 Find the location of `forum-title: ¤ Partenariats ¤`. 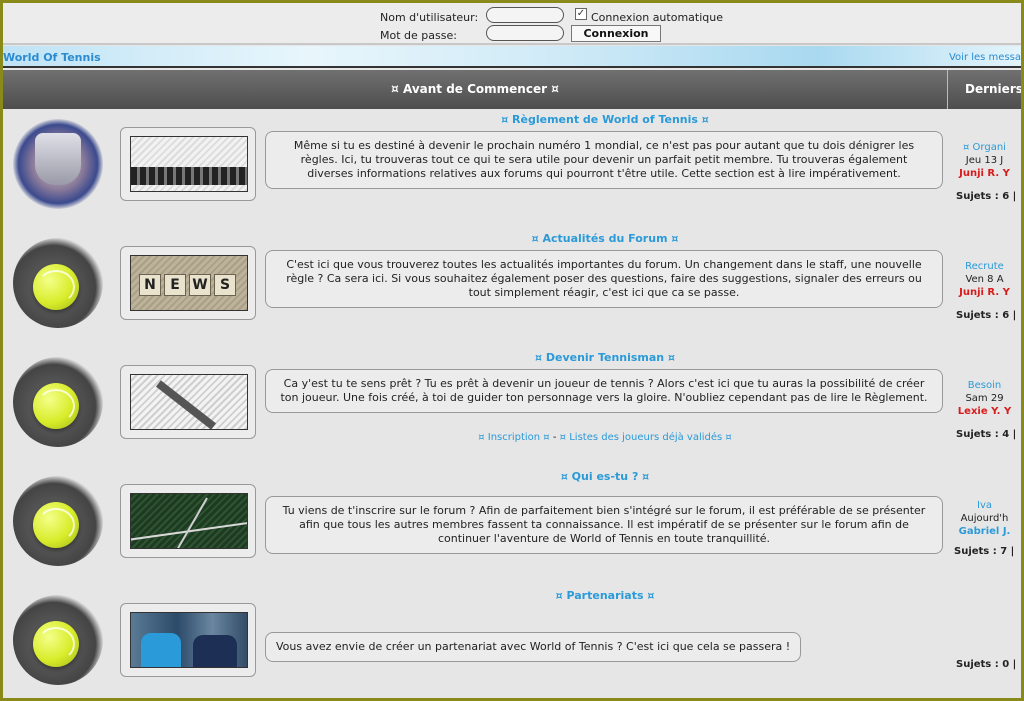

forum-title: ¤ Partenariats ¤ is located at coordinates (605, 595).